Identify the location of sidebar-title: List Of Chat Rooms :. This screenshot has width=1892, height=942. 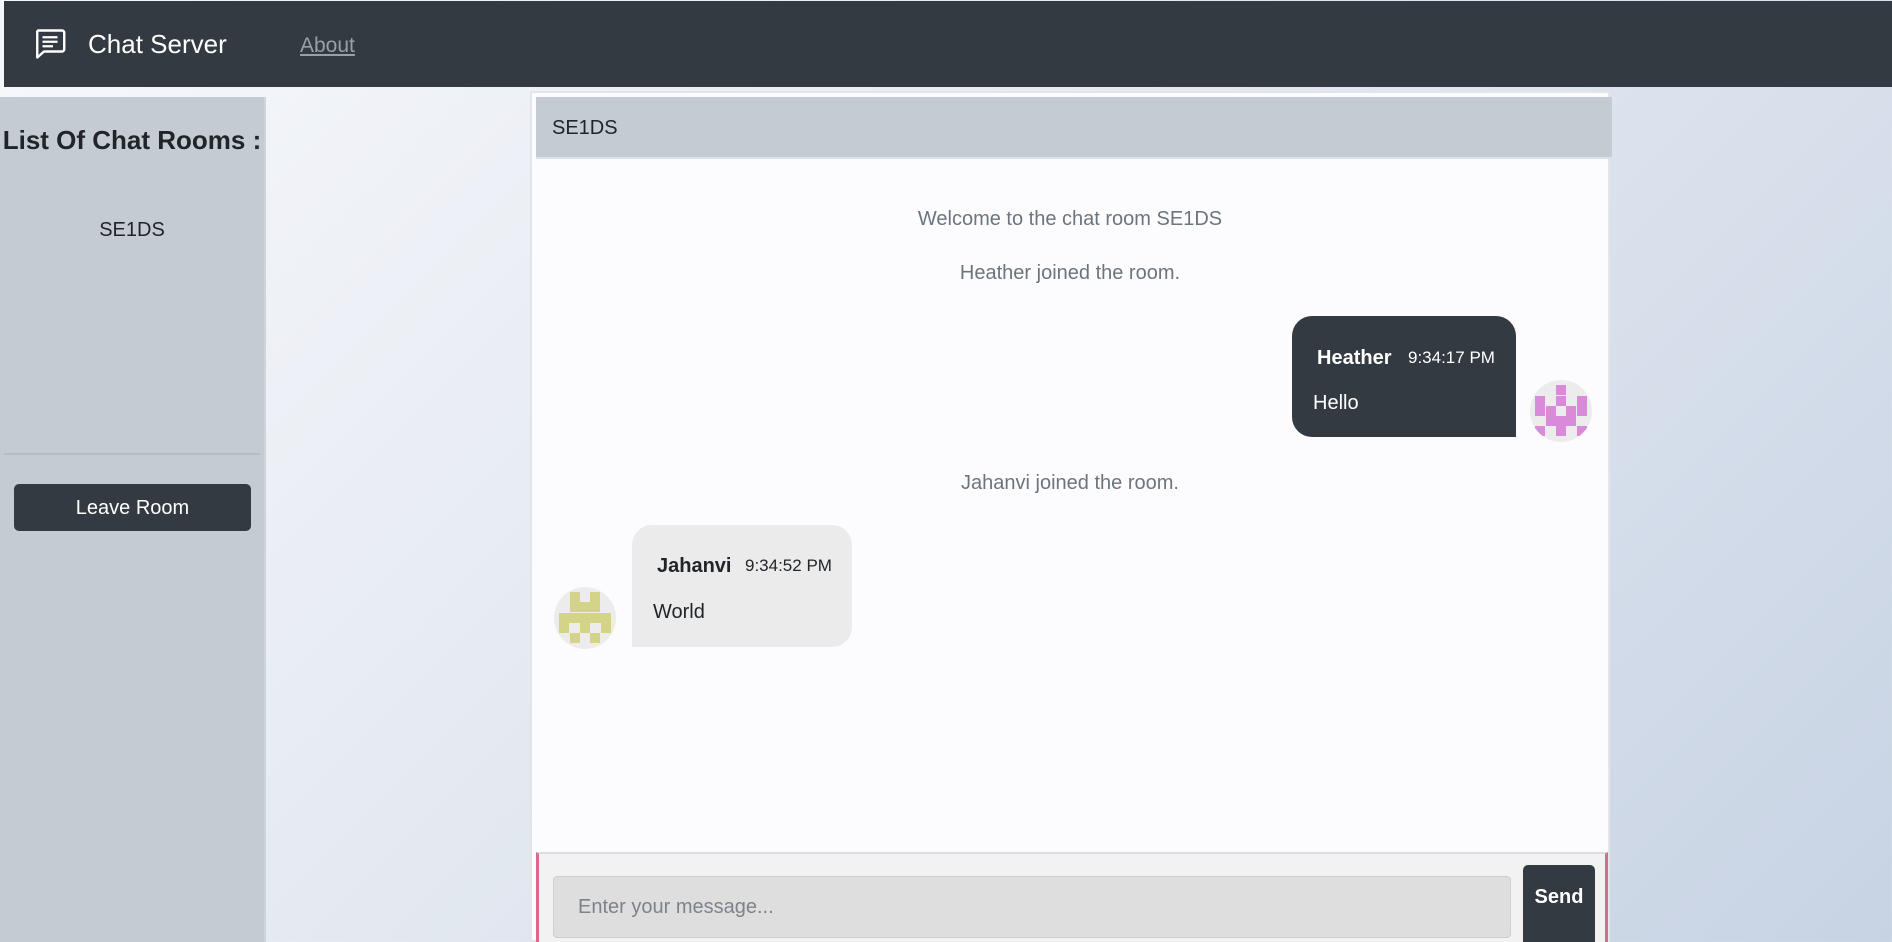
(132, 140).